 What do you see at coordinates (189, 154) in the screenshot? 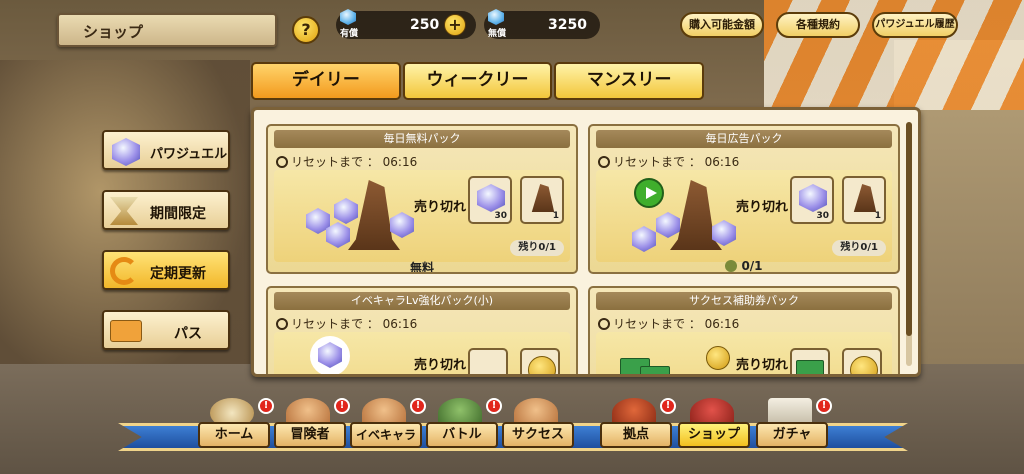
I see `sidebar-item-label: パワジュエル` at bounding box center [189, 154].